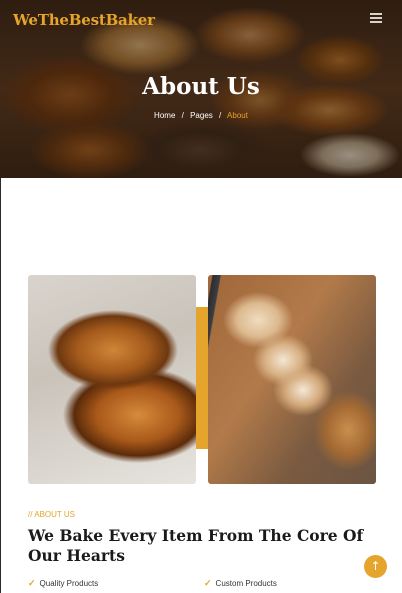 The width and height of the screenshot is (402, 593). Describe the element at coordinates (202, 378) in the screenshot. I see `accent-bar` at that location.